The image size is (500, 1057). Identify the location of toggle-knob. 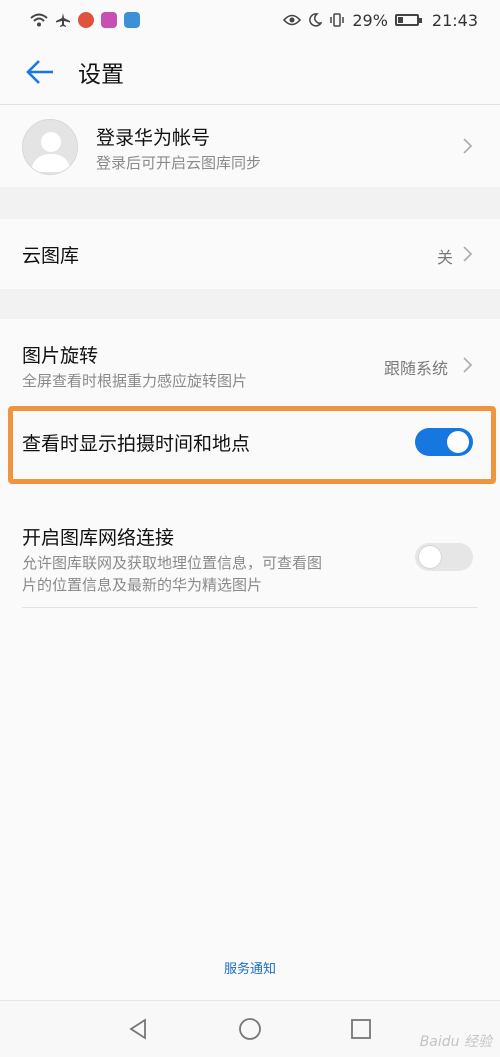
(430, 557).